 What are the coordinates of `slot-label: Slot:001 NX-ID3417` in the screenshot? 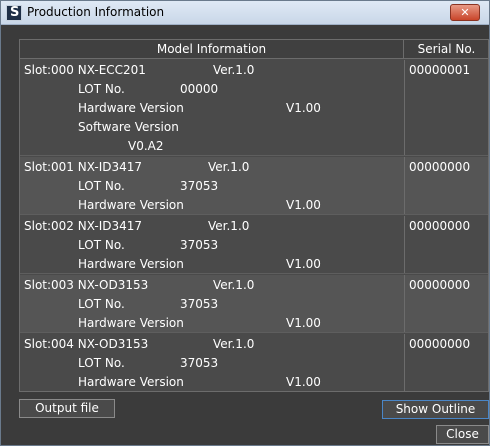 It's located at (83, 167).